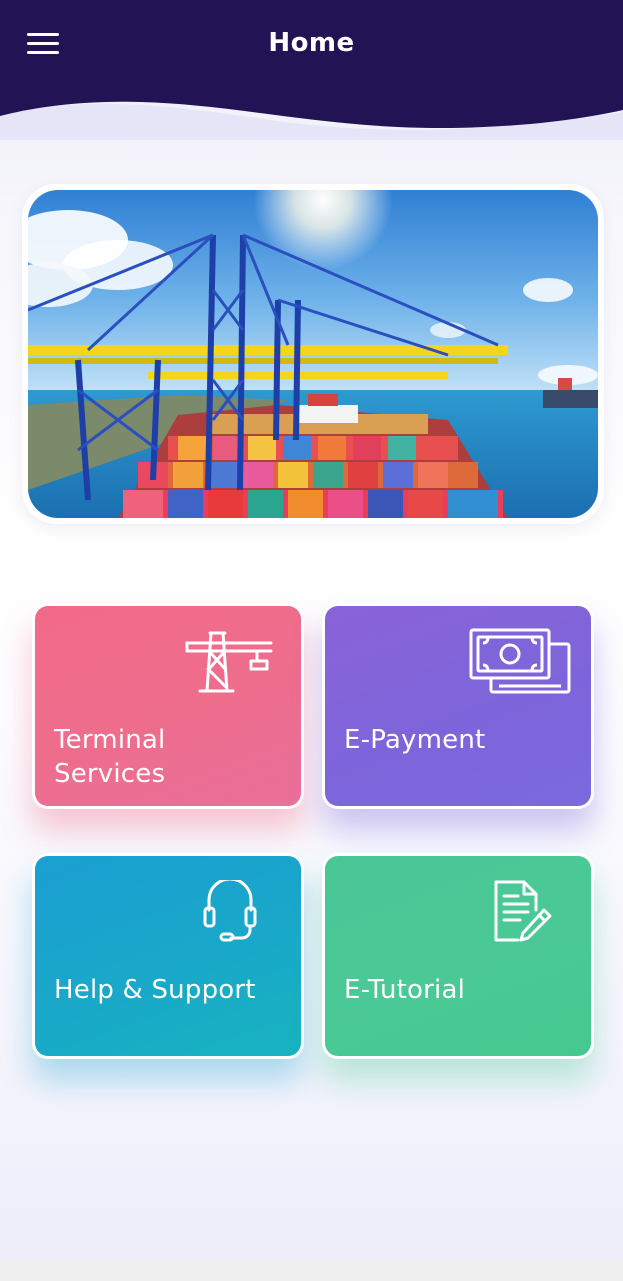 This screenshot has height=1281, width=623. What do you see at coordinates (230, 911) in the screenshot?
I see `headset-icon` at bounding box center [230, 911].